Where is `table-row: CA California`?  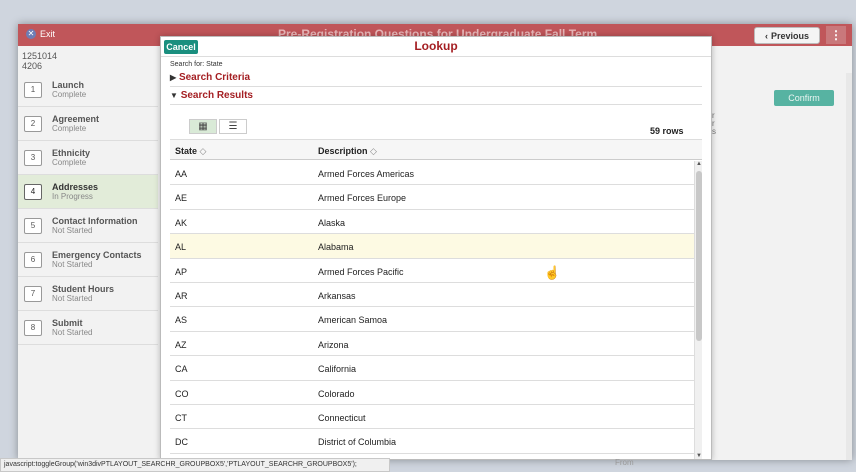 table-row: CA California is located at coordinates (432, 368).